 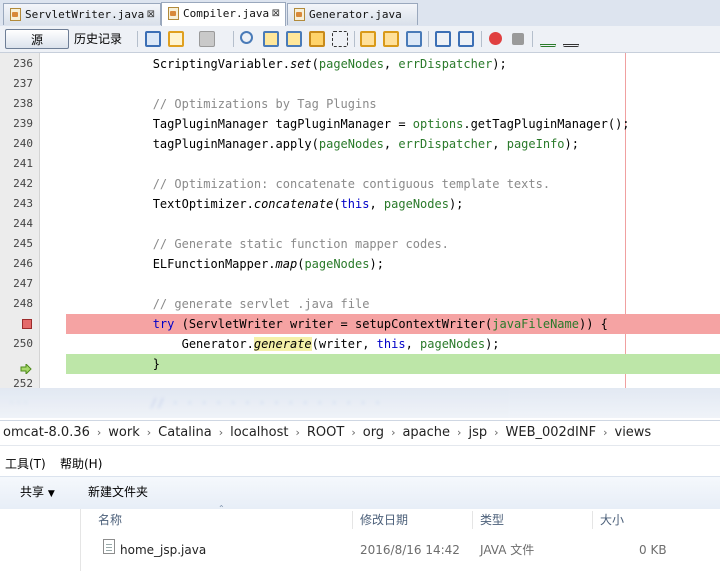 I want to click on navigation-pane, so click(x=40, y=540).